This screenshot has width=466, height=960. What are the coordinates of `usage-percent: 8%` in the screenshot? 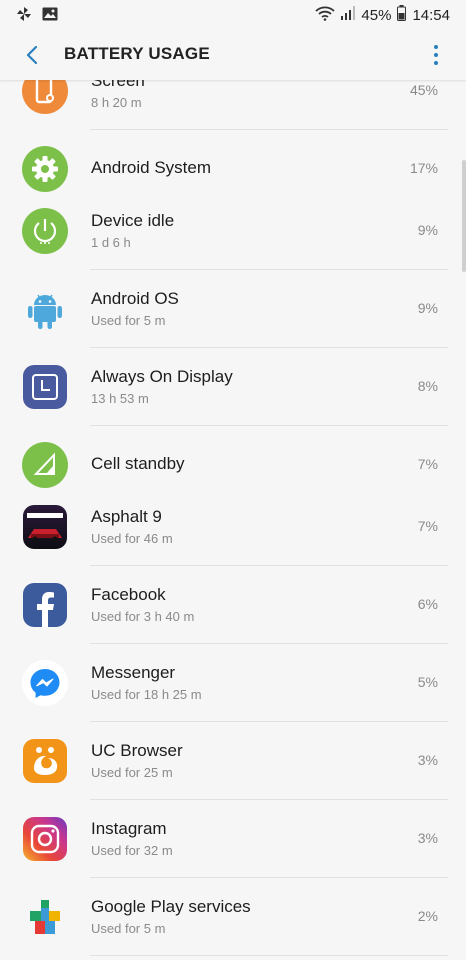 It's located at (427, 386).